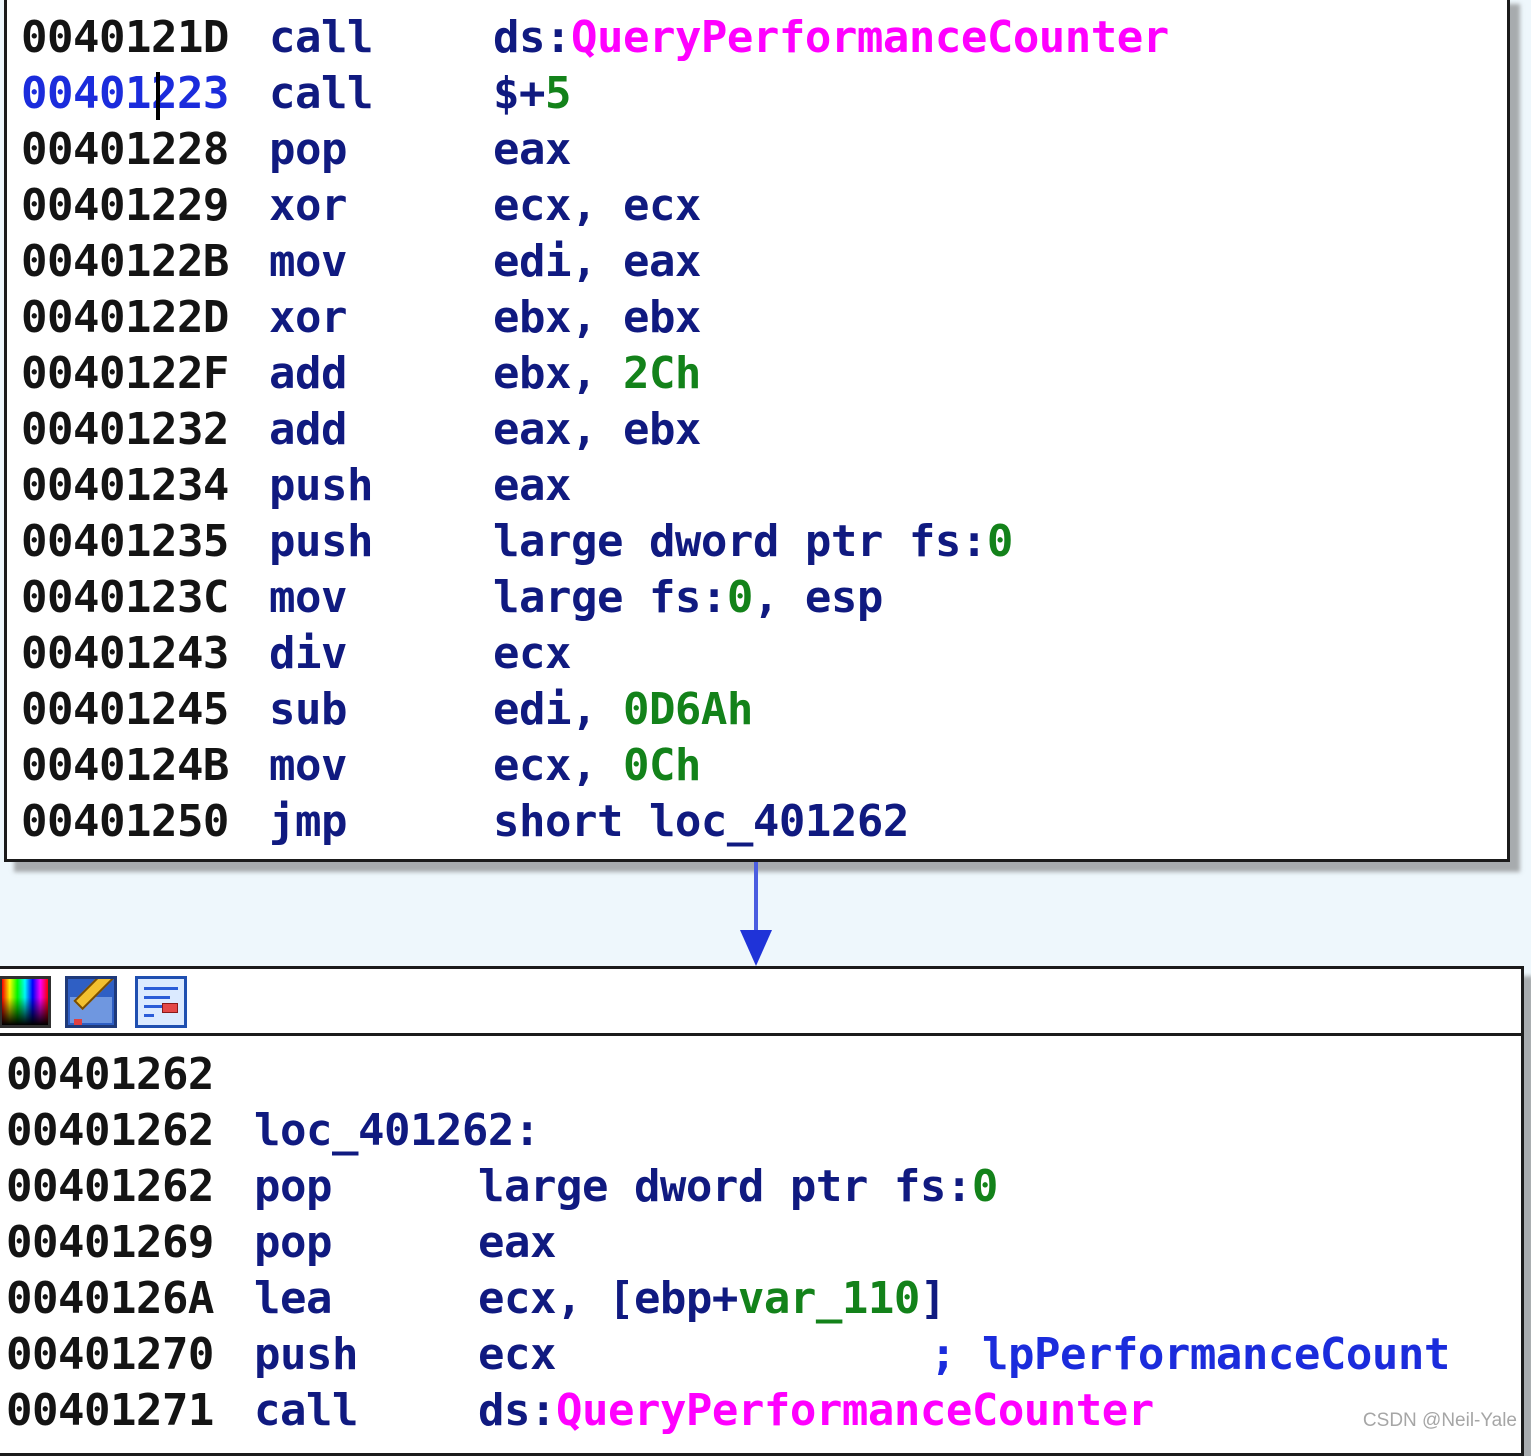 Image resolution: width=1531 pixels, height=1456 pixels. What do you see at coordinates (728, 1355) in the screenshot?
I see `code-line: 00401270 push ecx ; lpPerformanceCount` at bounding box center [728, 1355].